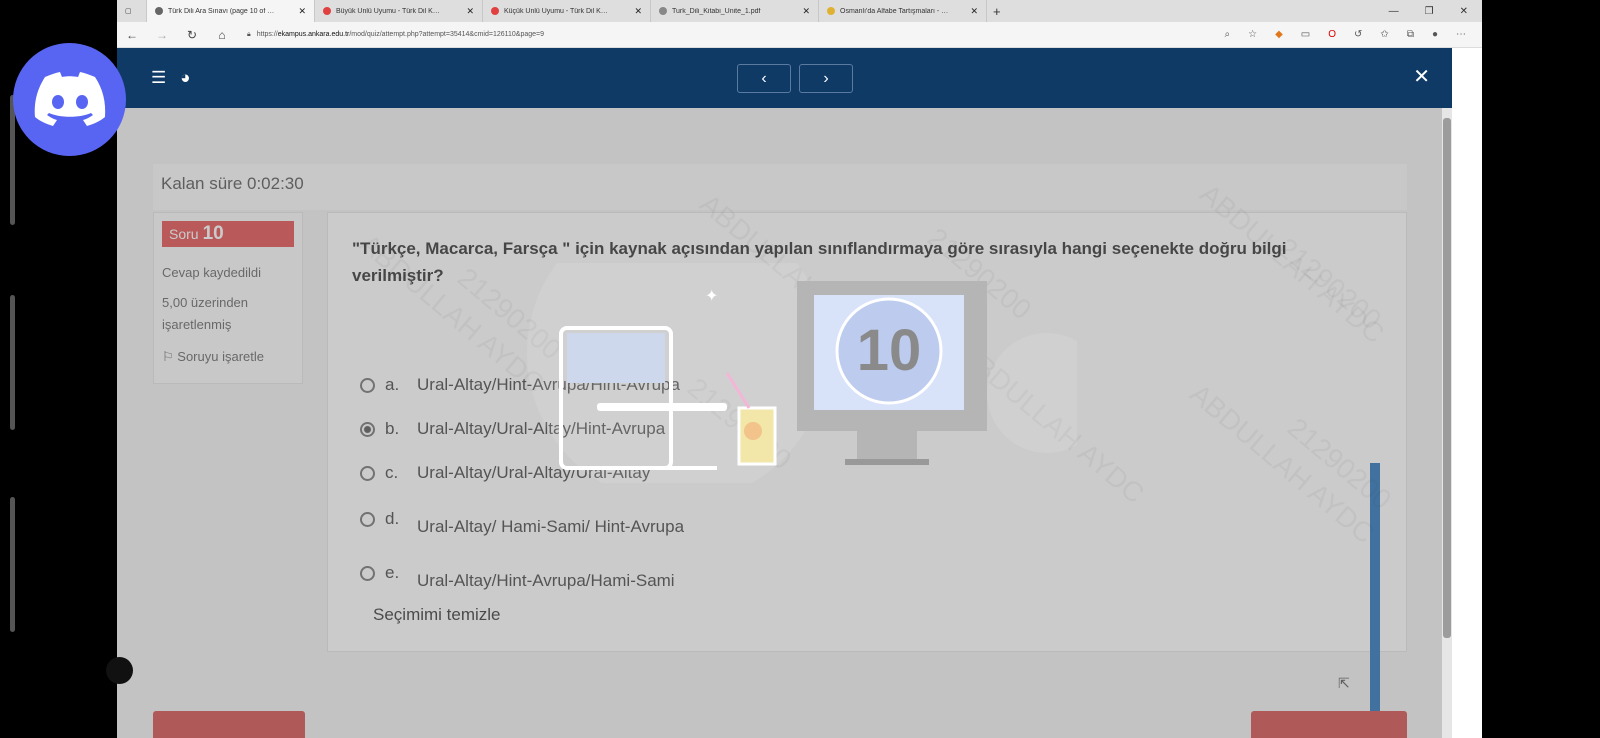  What do you see at coordinates (392, 472) in the screenshot?
I see `answer-letter: c.` at bounding box center [392, 472].